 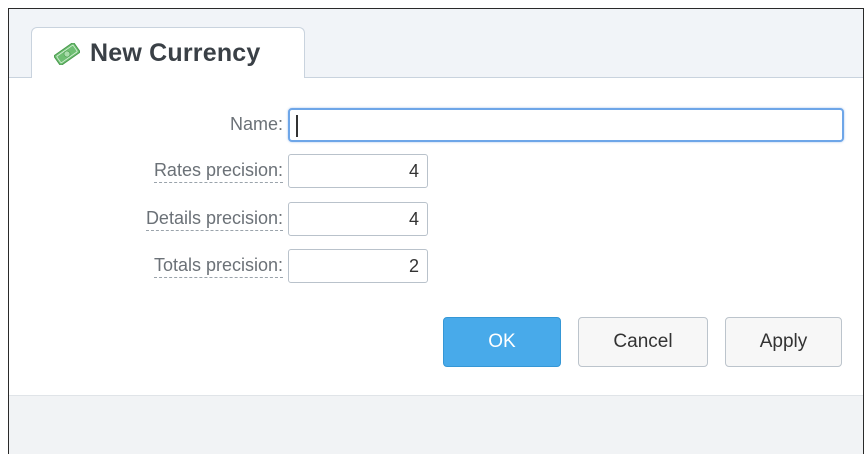 What do you see at coordinates (256, 124) in the screenshot?
I see `name-label: Name:` at bounding box center [256, 124].